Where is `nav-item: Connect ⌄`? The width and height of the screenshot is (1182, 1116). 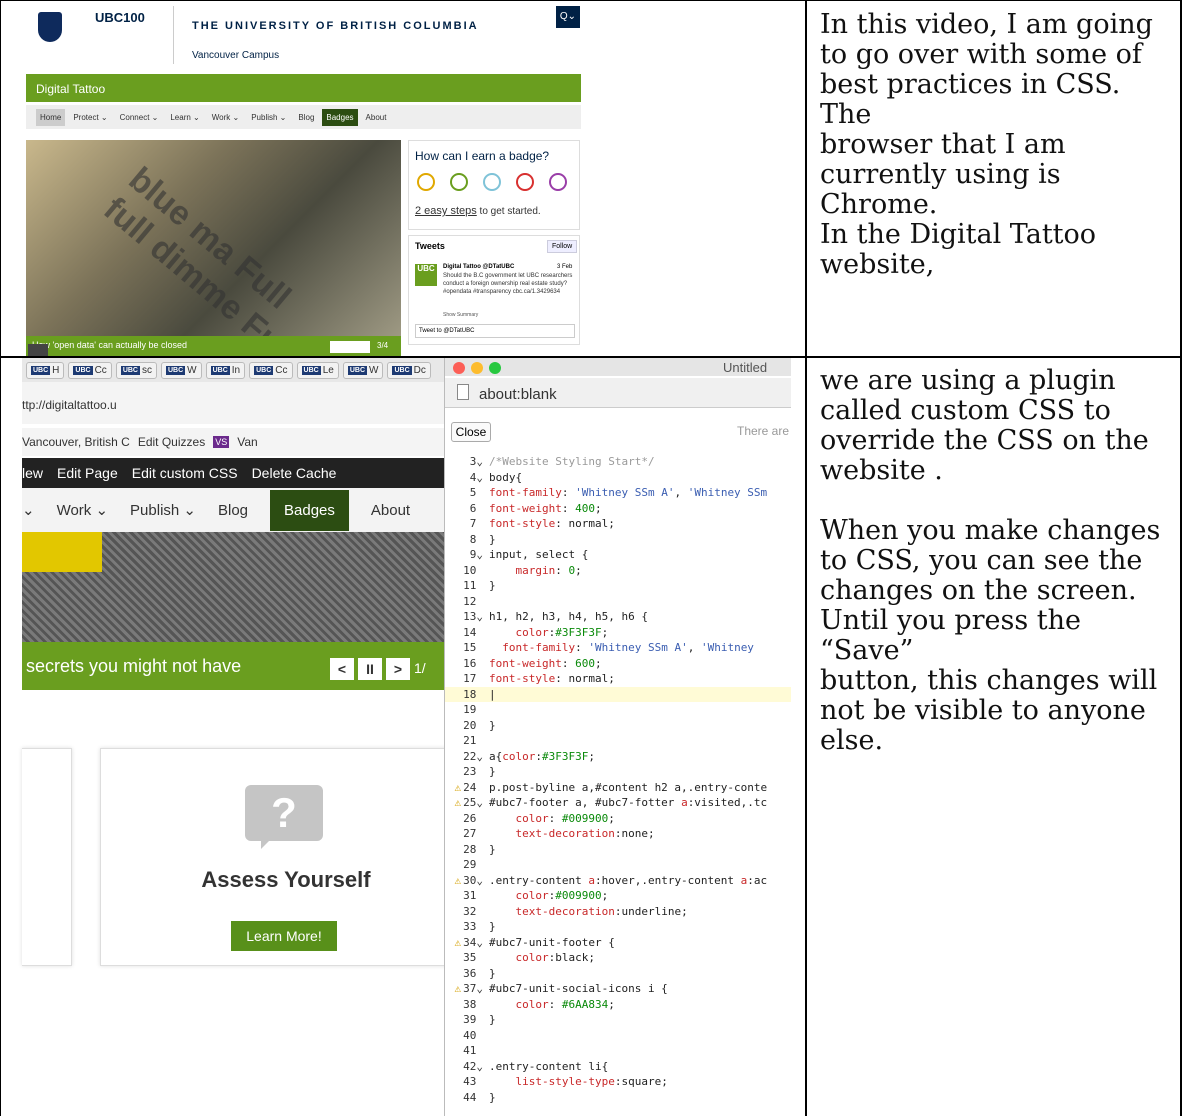
nav-item: Connect ⌄ is located at coordinates (139, 117).